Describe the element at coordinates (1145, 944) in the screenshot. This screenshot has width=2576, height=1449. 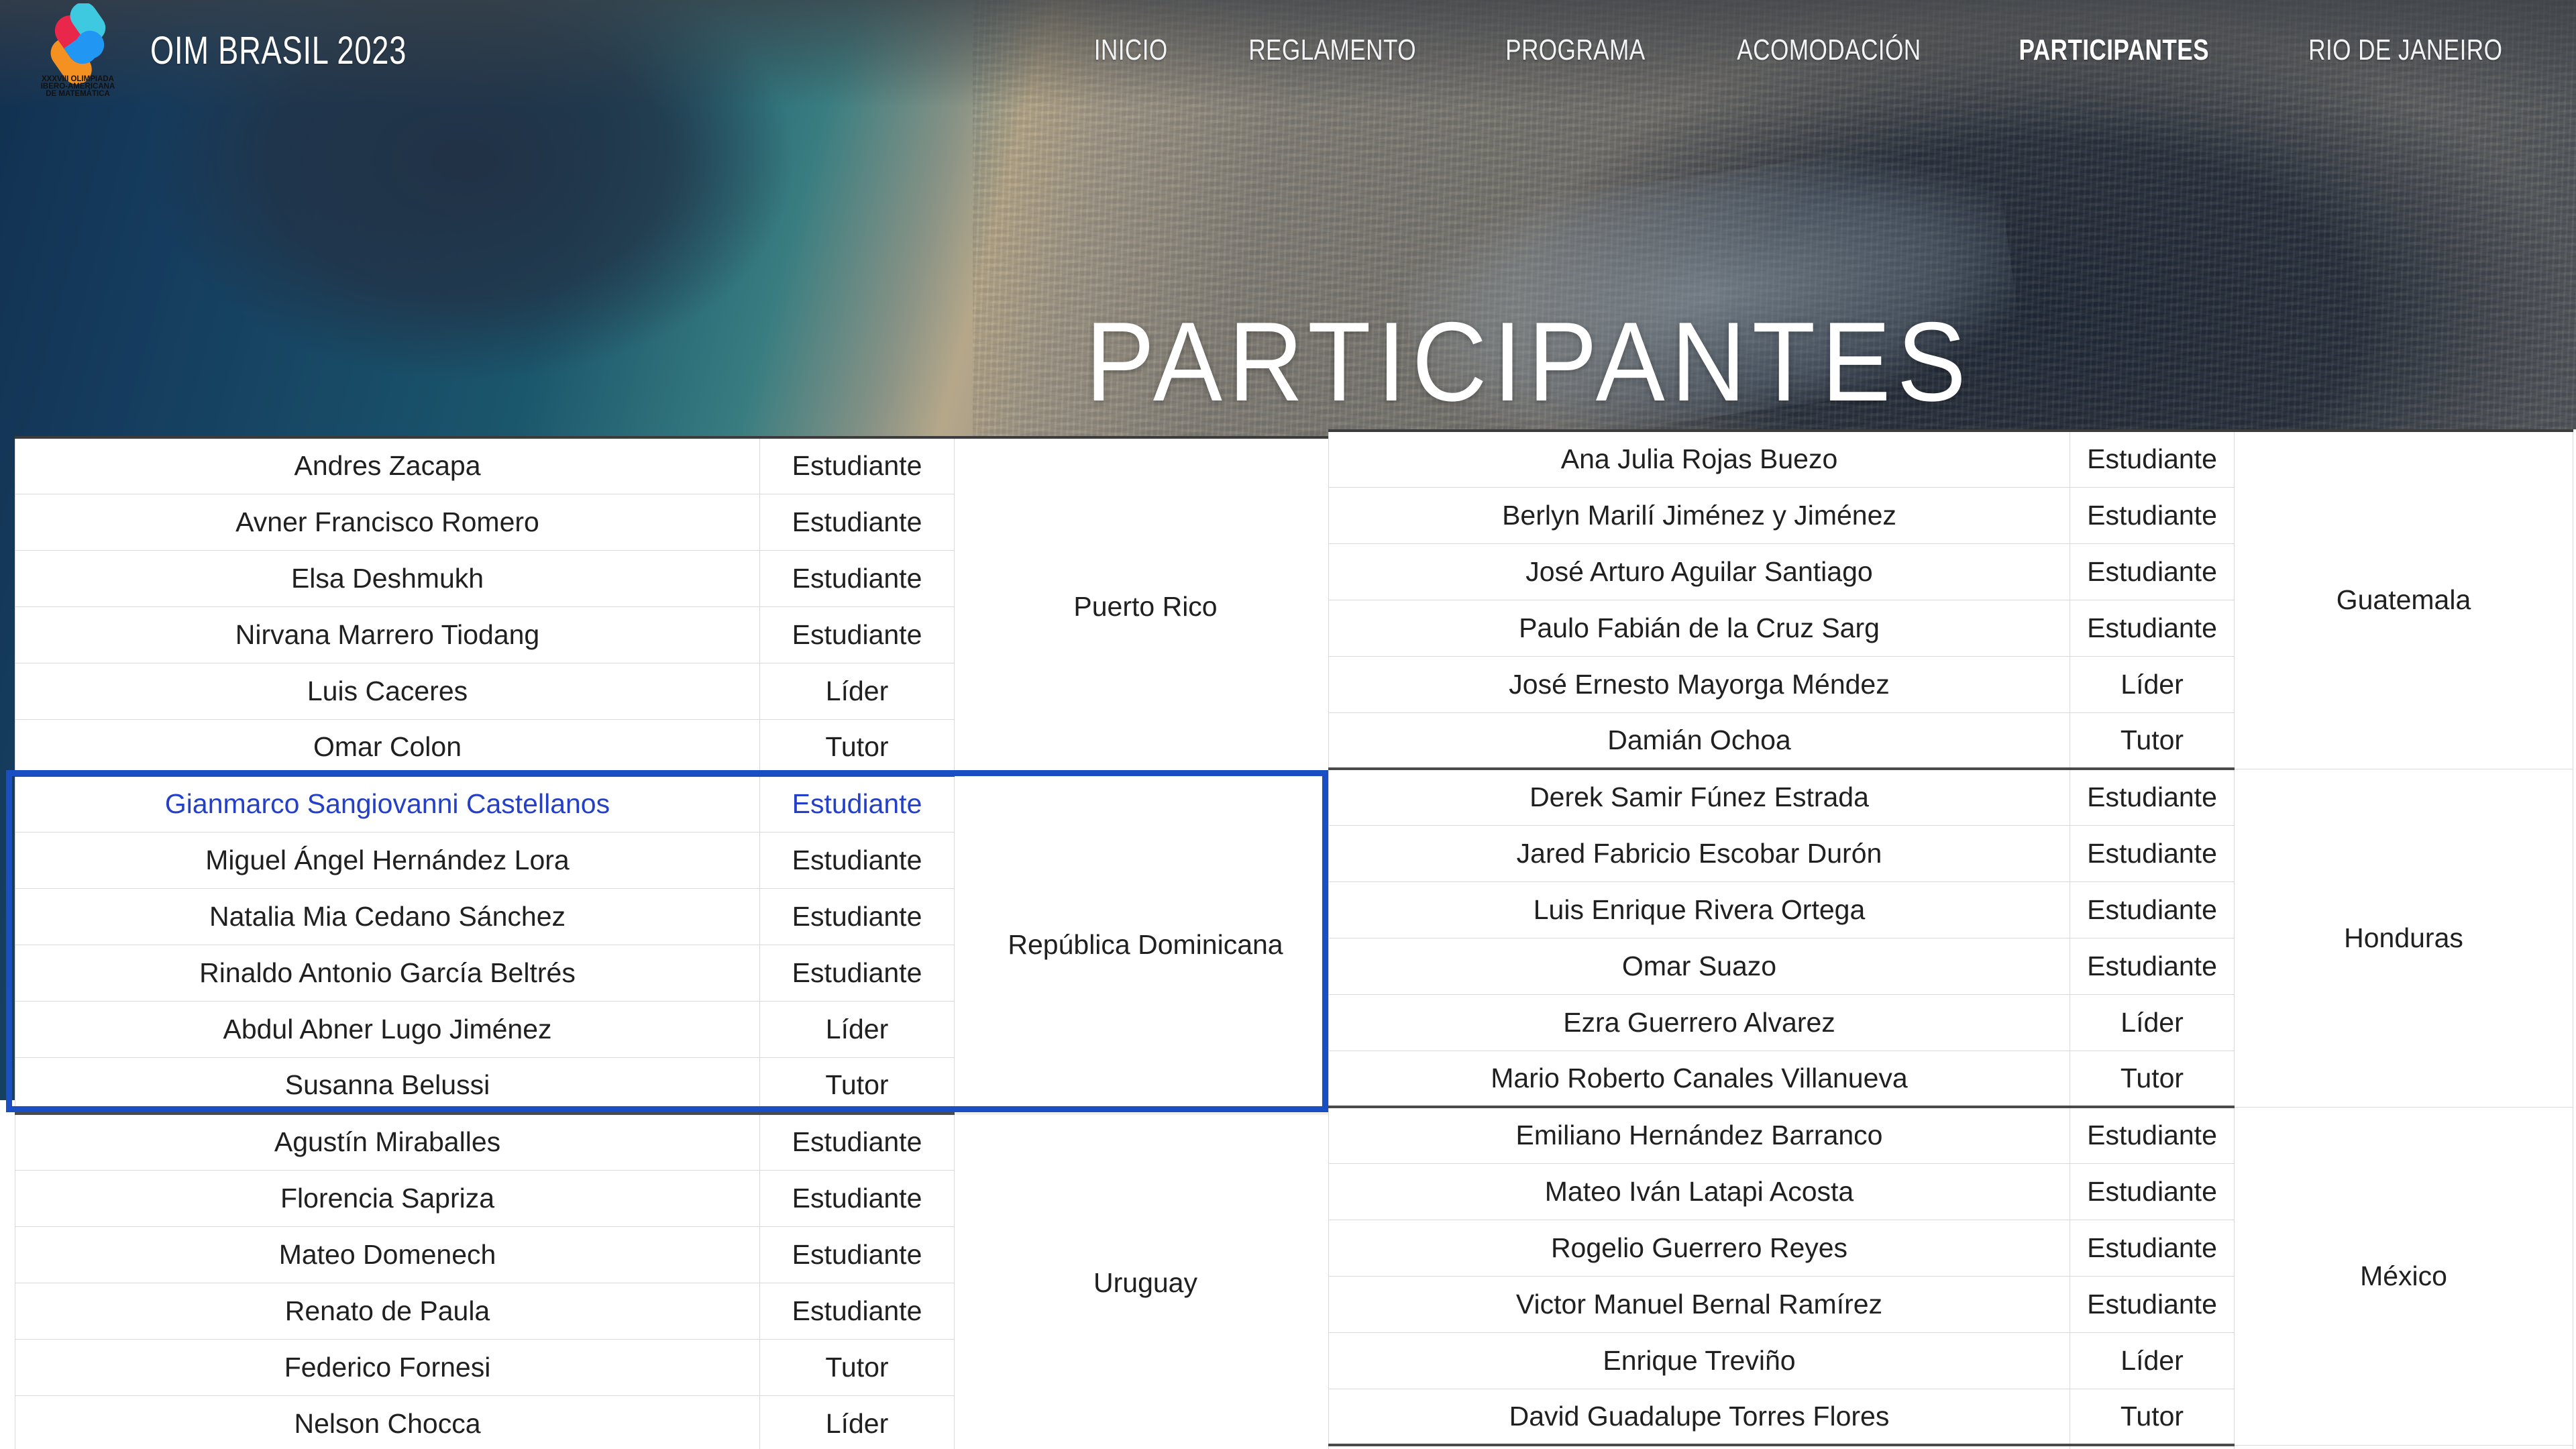
I see `country-cell: República Dominicana` at that location.